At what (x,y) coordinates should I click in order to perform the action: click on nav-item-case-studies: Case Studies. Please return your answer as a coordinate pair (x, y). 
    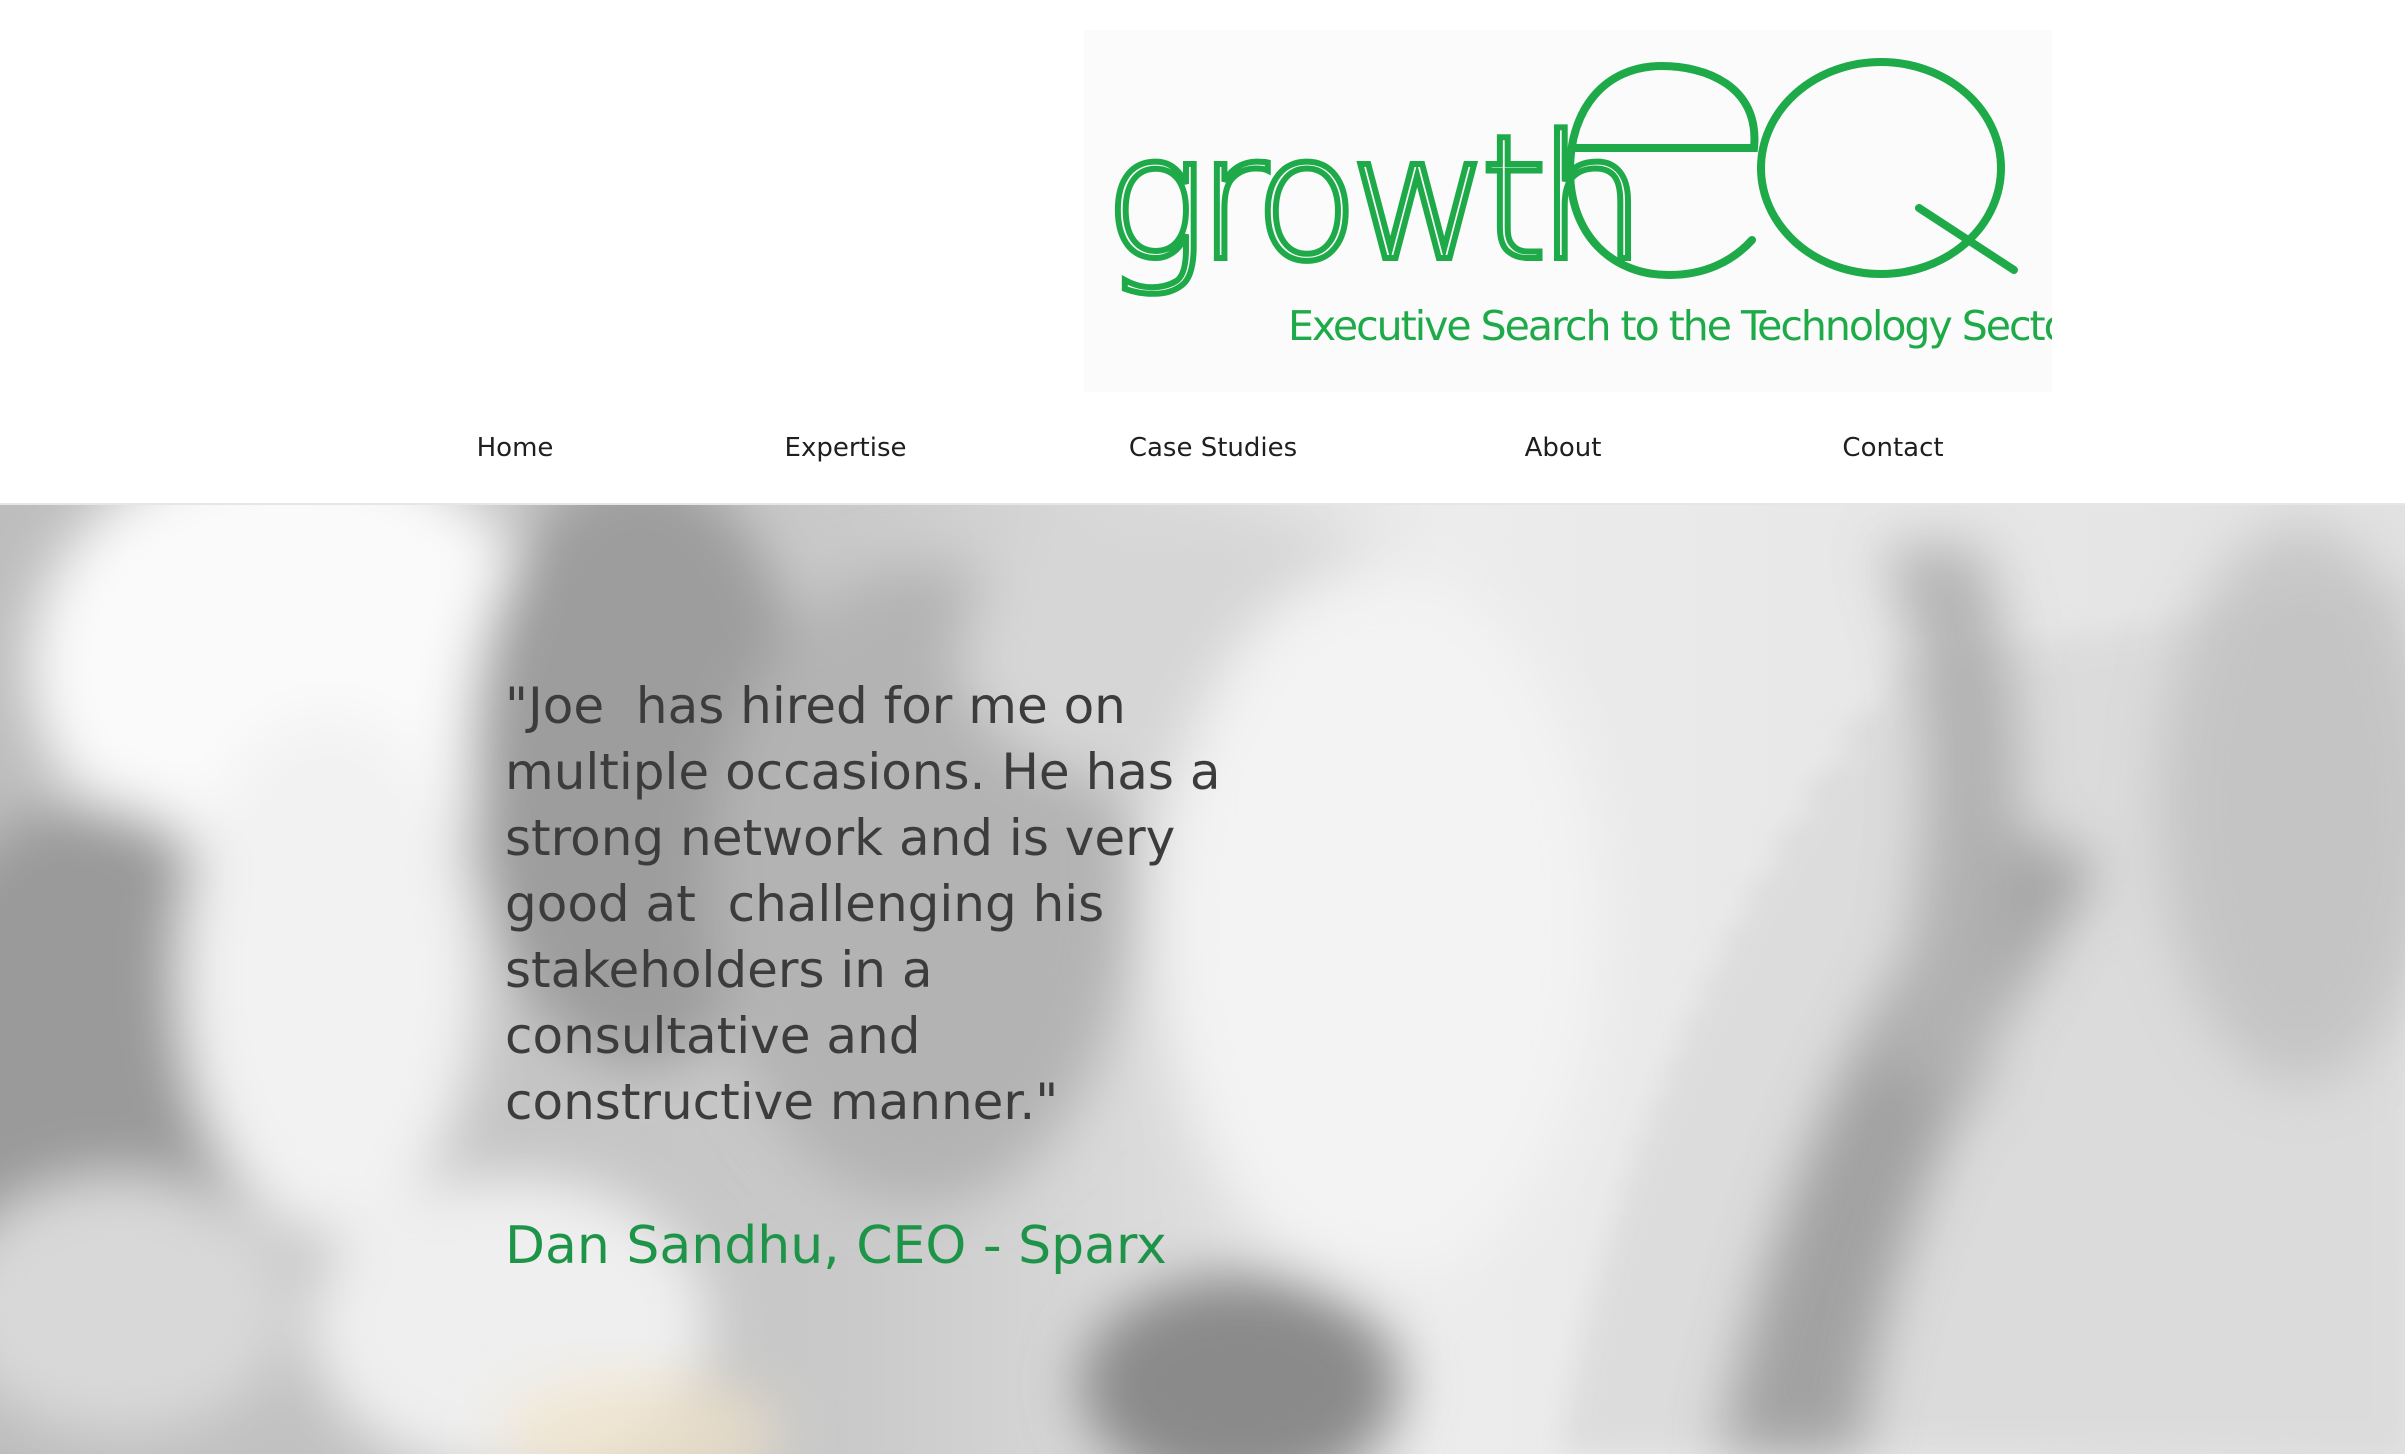
    Looking at the image, I should click on (1213, 448).